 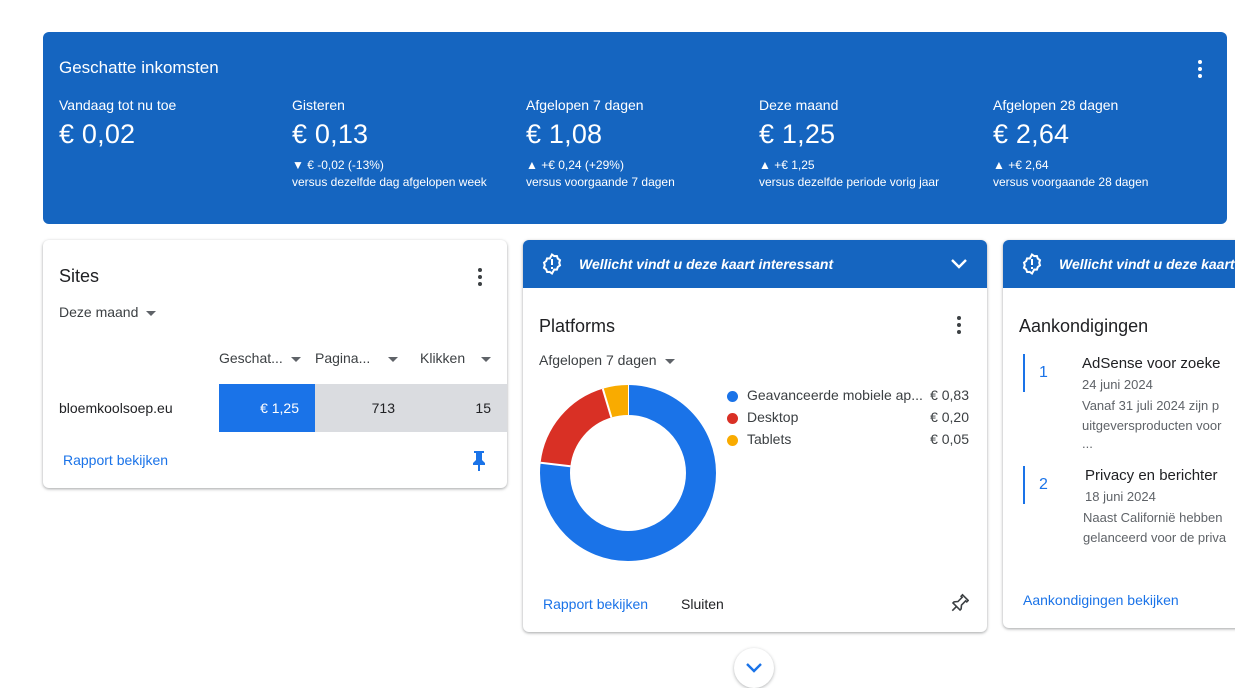 I want to click on item-title: Privacy en berichter, so click(x=1151, y=475).